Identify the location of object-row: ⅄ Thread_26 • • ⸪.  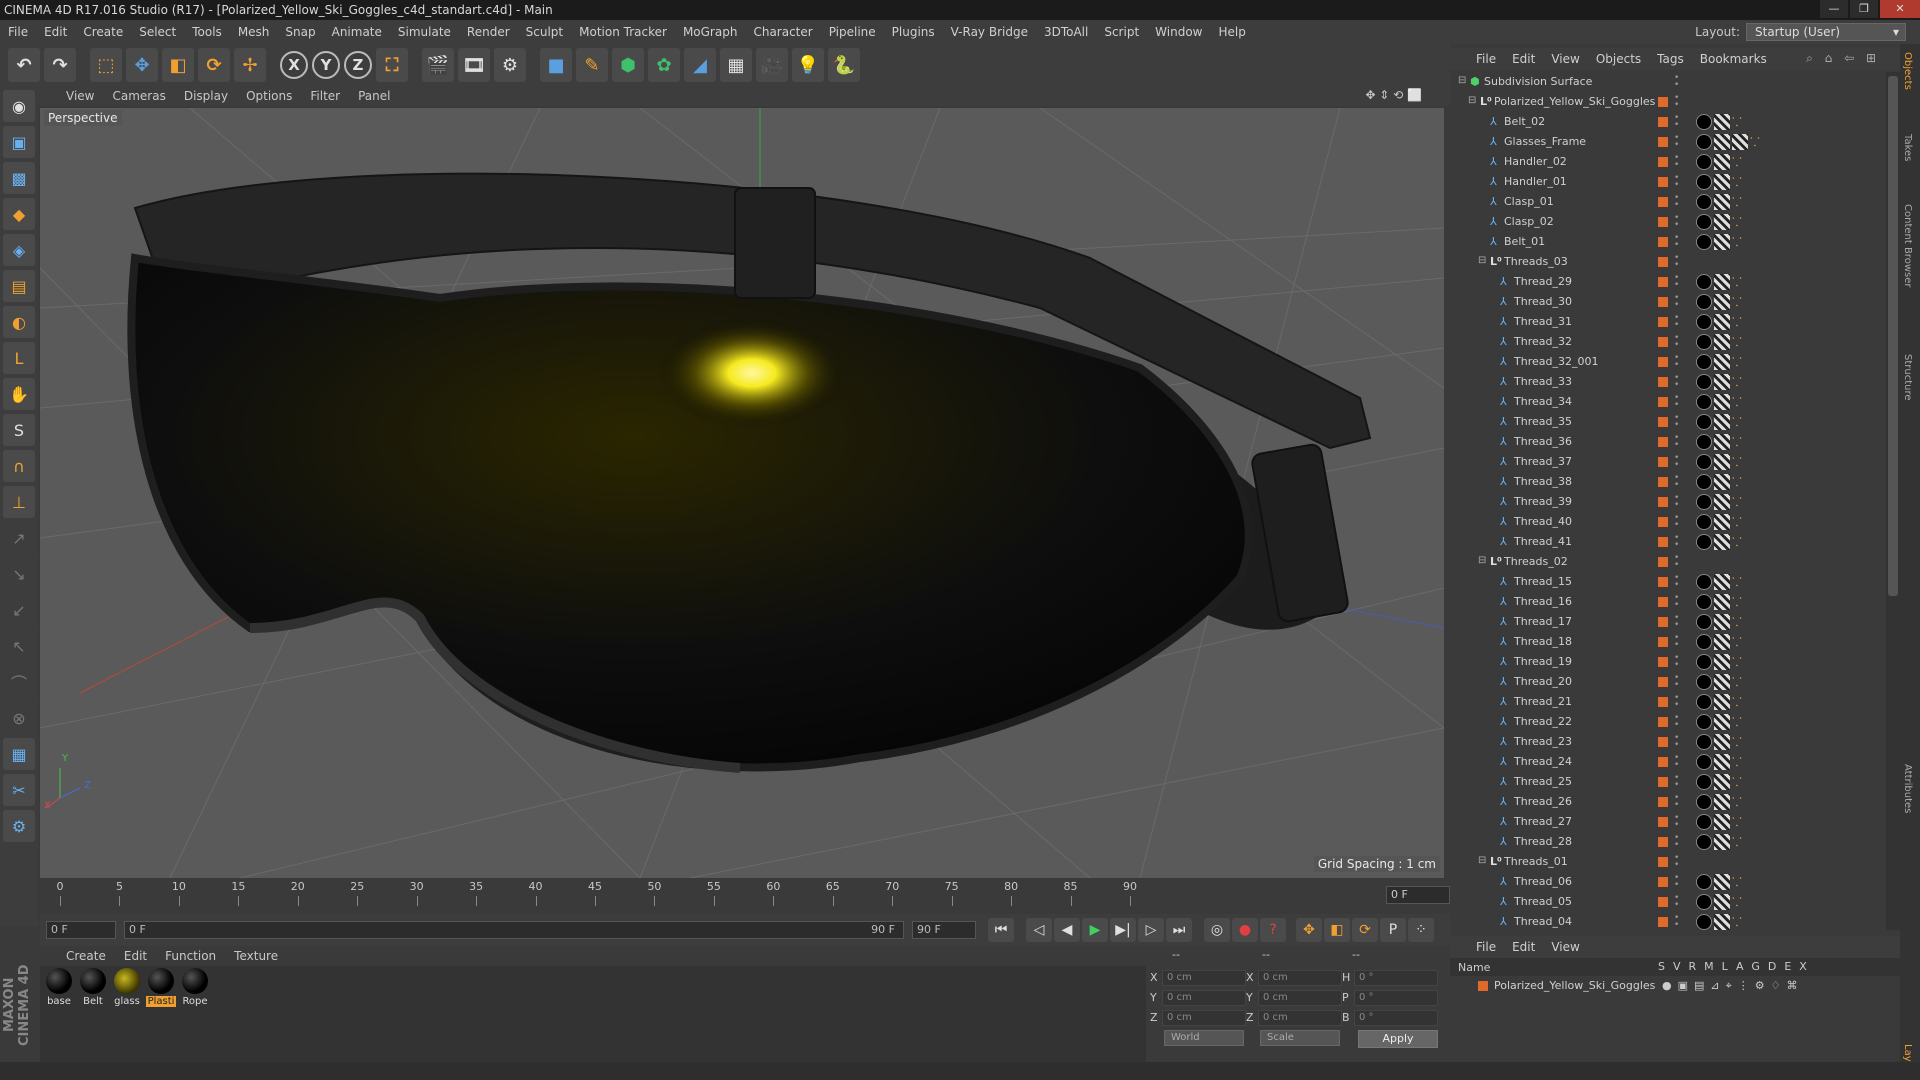
(1668, 802).